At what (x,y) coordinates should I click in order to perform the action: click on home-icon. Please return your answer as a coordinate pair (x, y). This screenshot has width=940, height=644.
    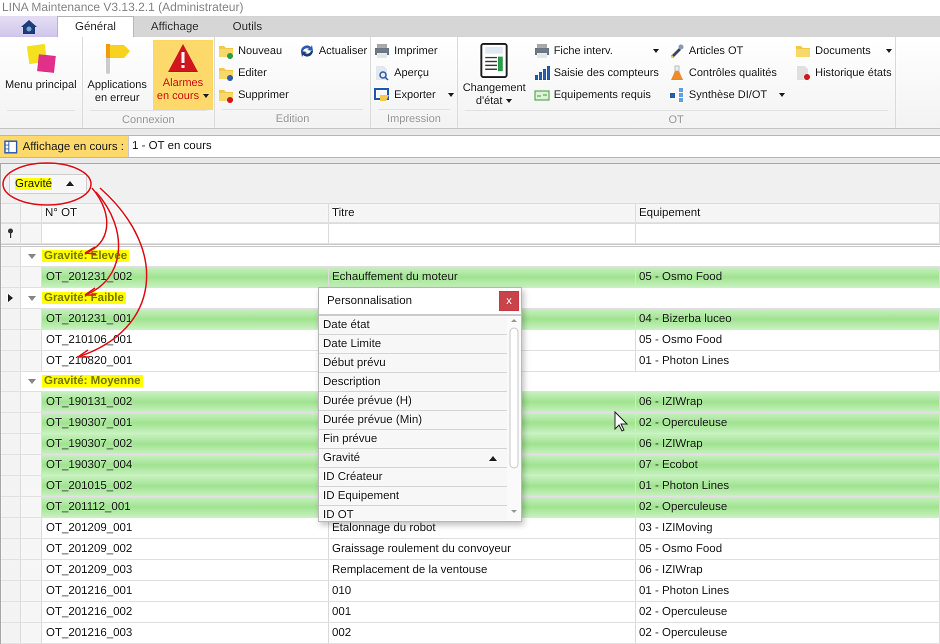
    Looking at the image, I should click on (29, 26).